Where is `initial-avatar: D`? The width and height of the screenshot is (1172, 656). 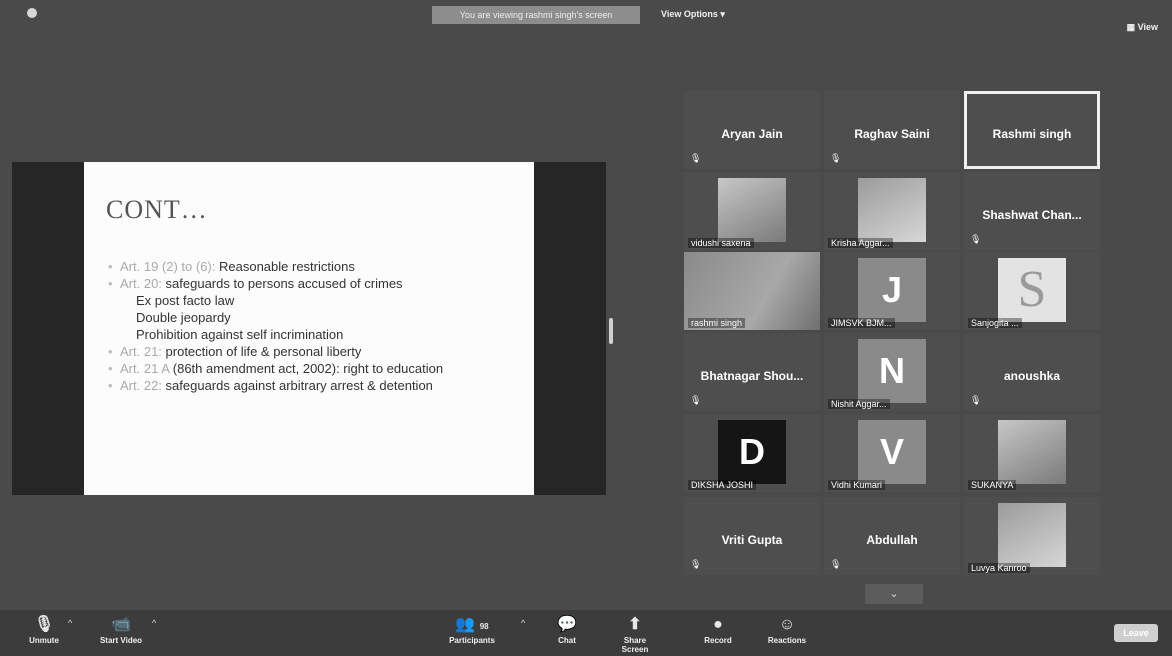
initial-avatar: D is located at coordinates (752, 452).